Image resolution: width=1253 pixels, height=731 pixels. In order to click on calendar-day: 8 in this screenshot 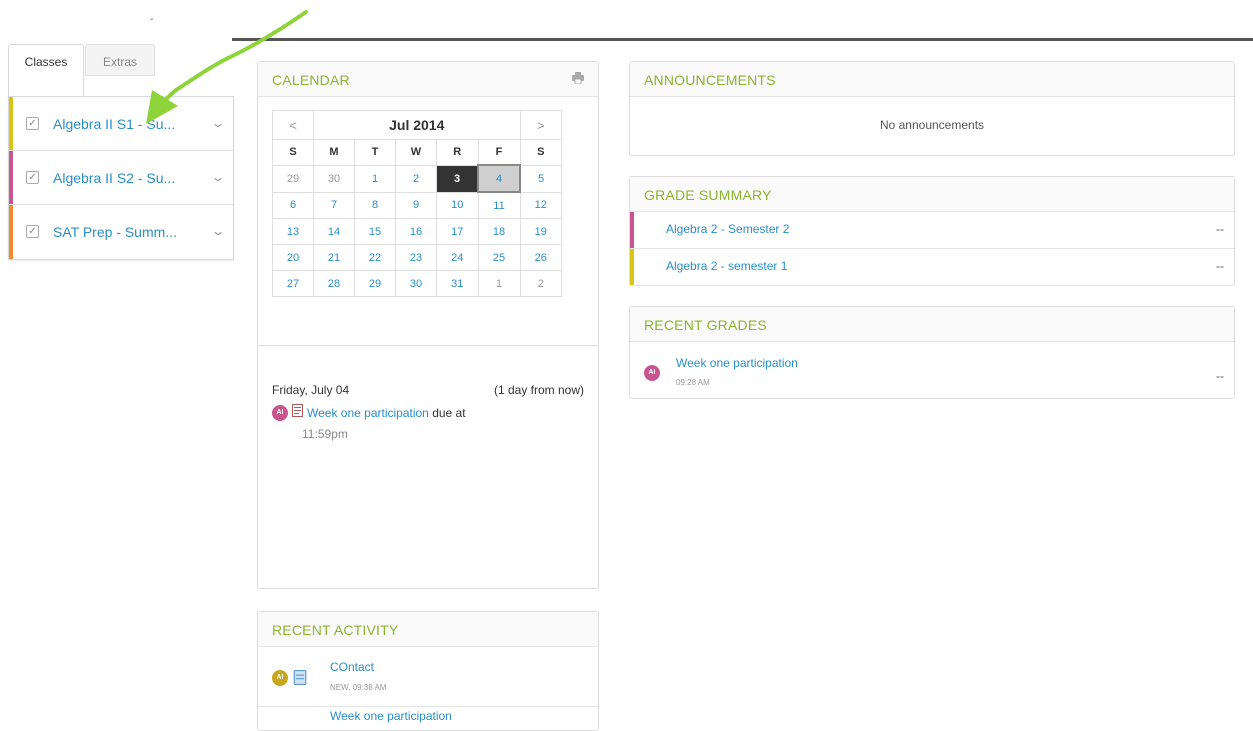, I will do `click(375, 205)`.